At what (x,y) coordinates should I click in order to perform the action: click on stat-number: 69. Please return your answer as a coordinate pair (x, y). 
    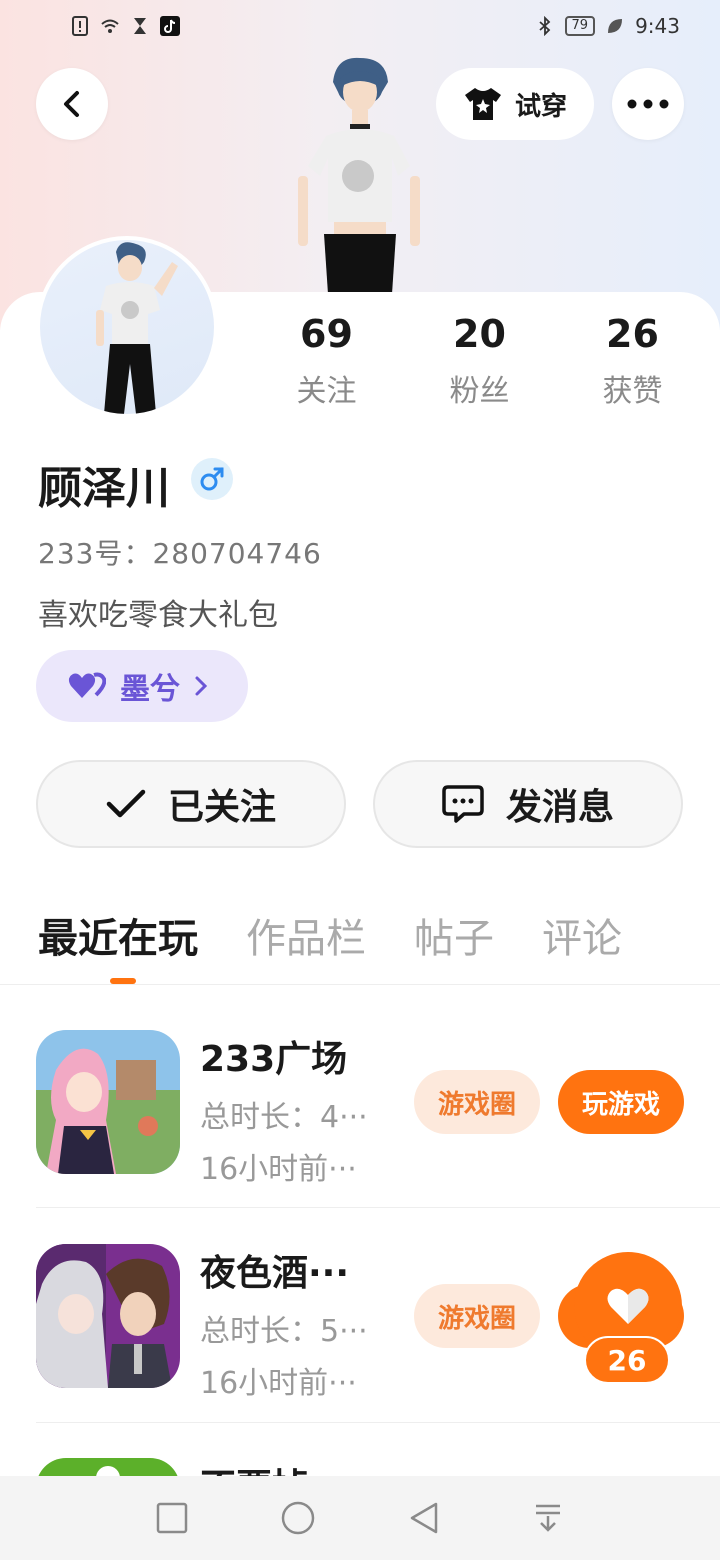
    Looking at the image, I should click on (326, 334).